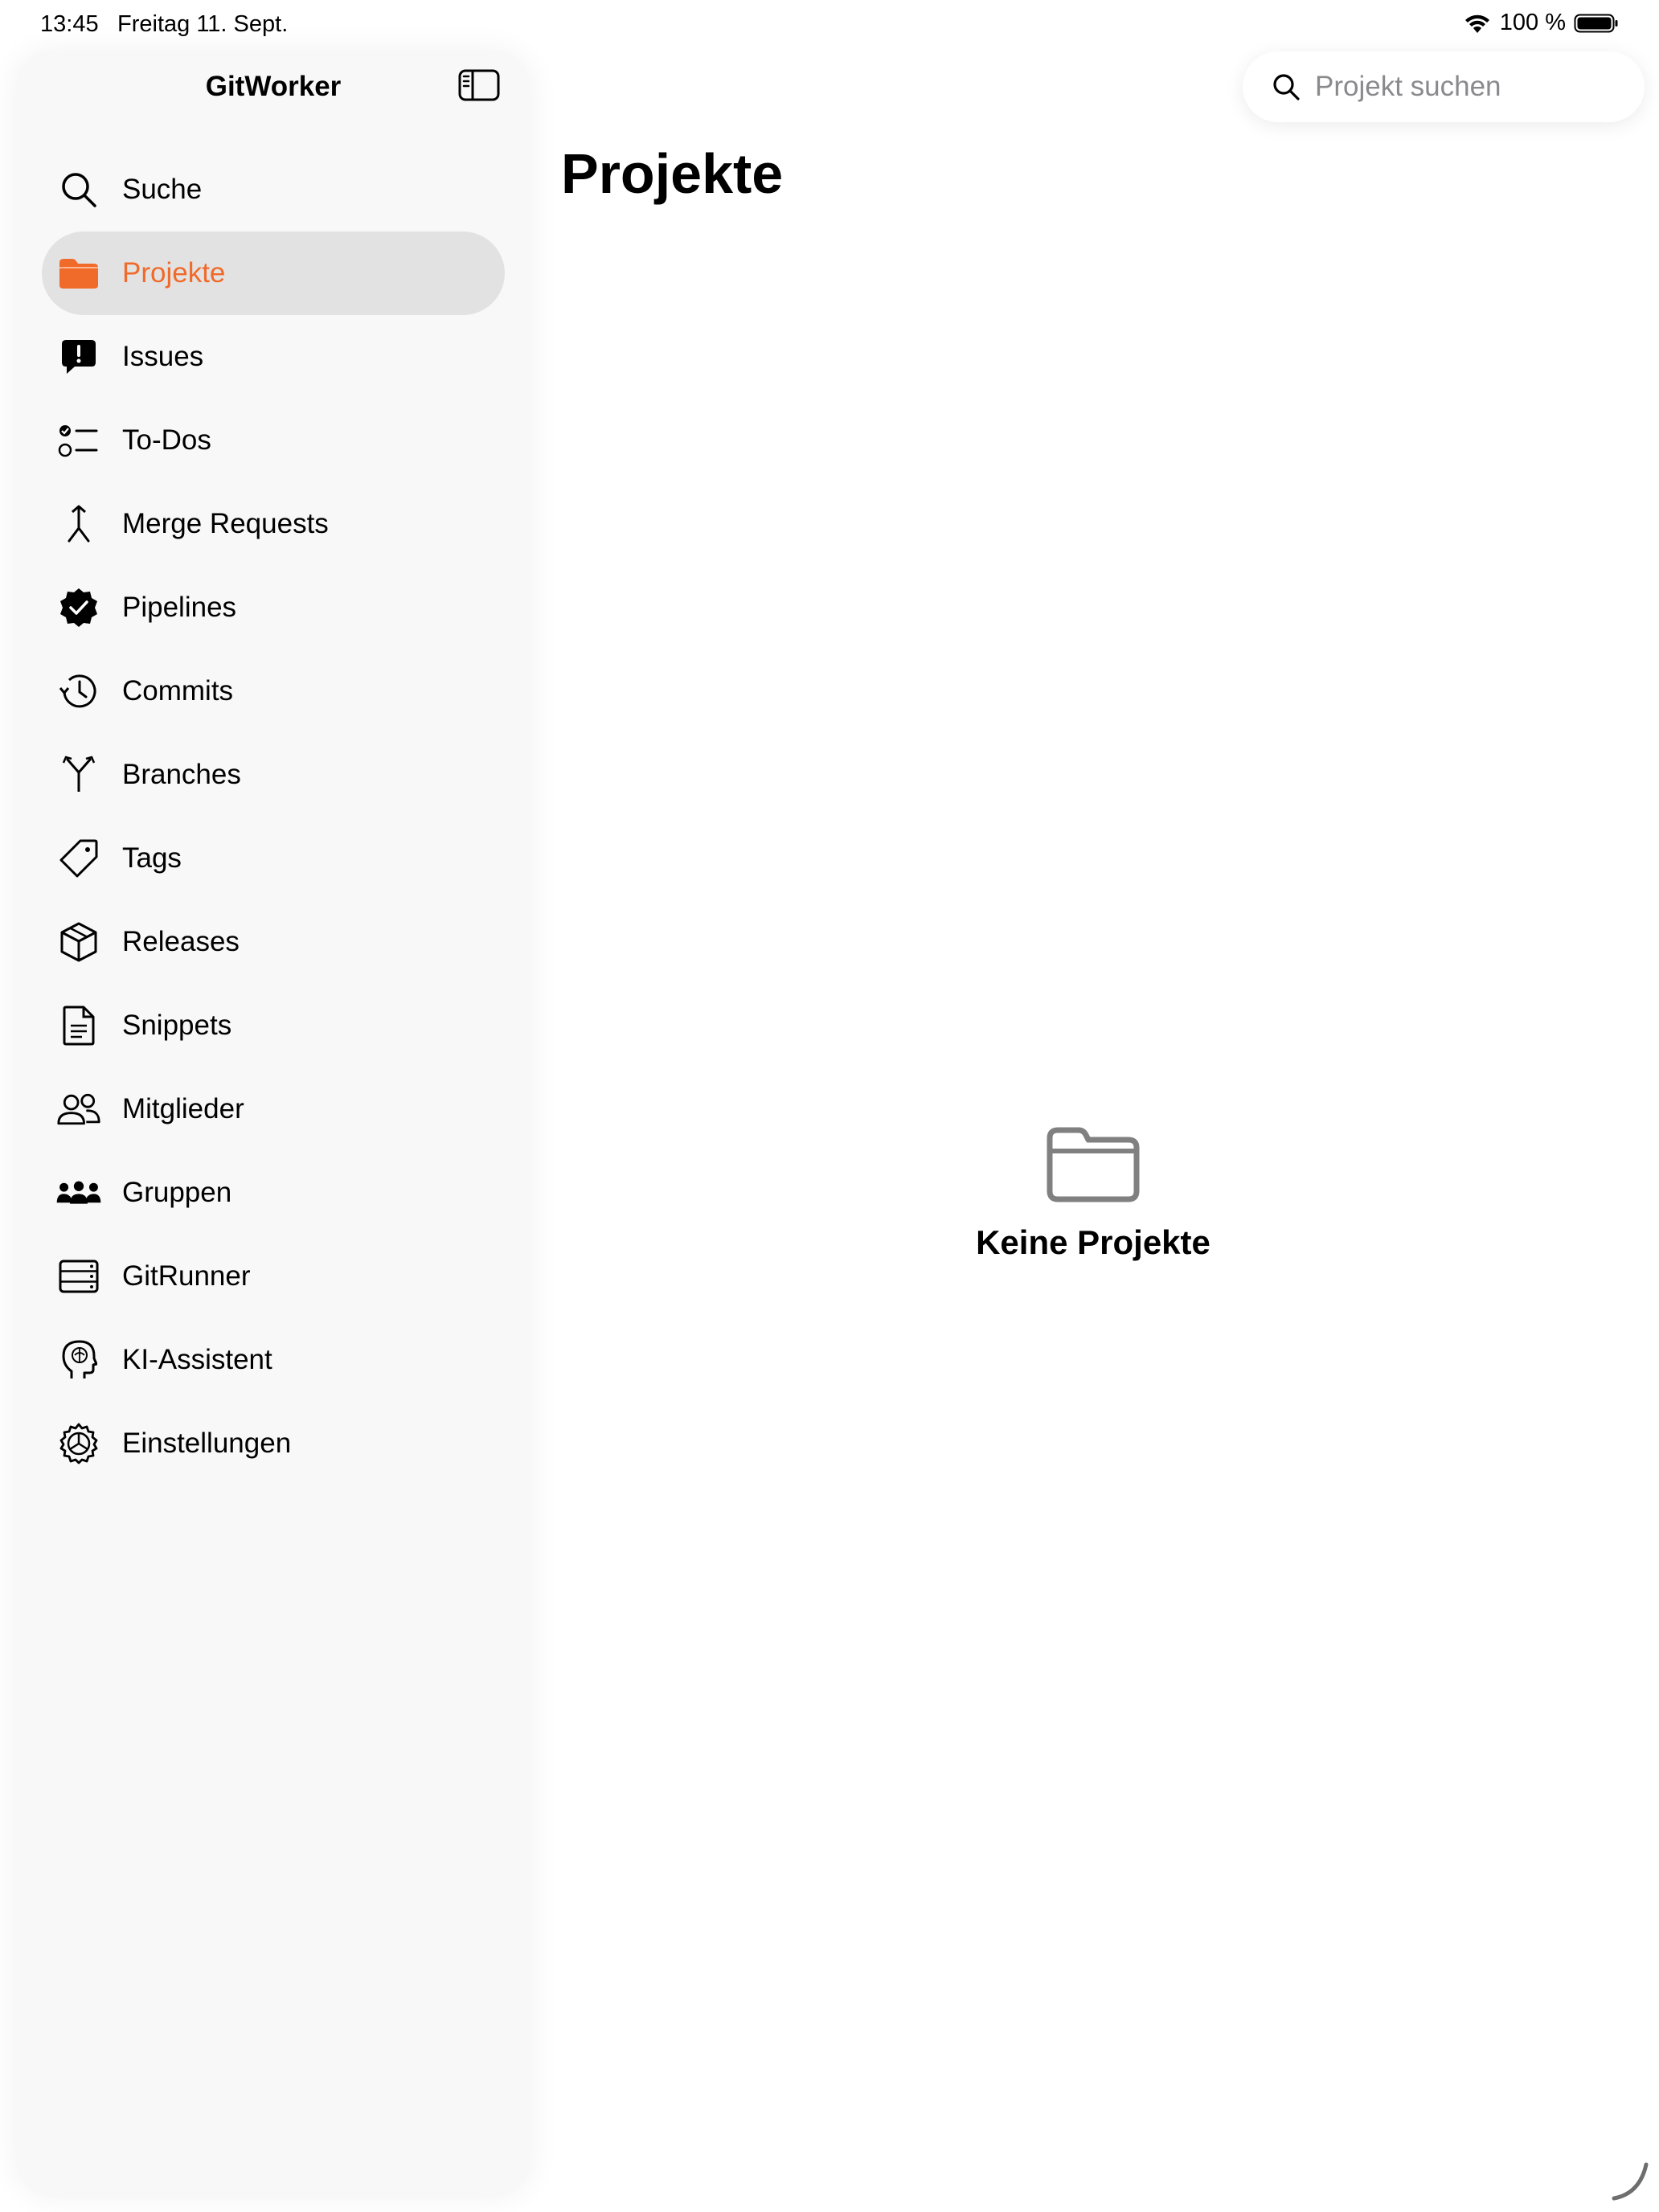 This screenshot has height=2212, width=1659. What do you see at coordinates (181, 941) in the screenshot?
I see `sidebar-item-label: Releases` at bounding box center [181, 941].